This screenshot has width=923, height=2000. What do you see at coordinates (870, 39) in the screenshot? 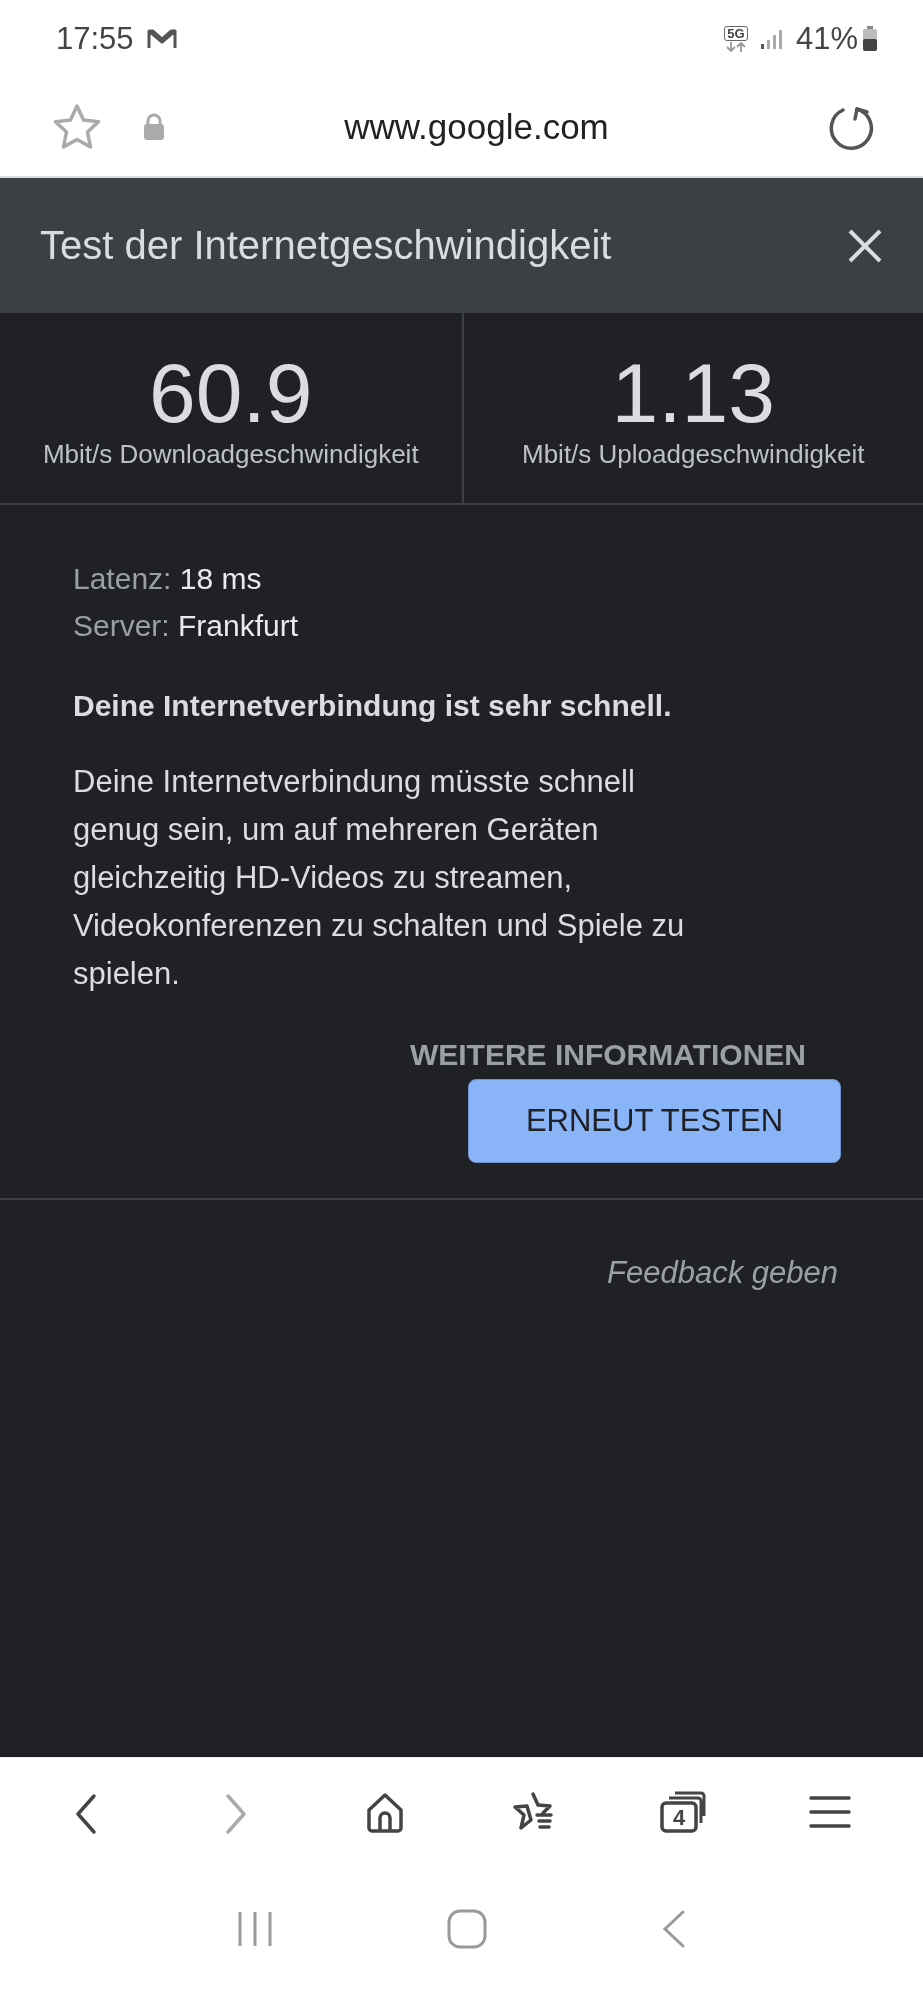
I see `battery-icon` at bounding box center [870, 39].